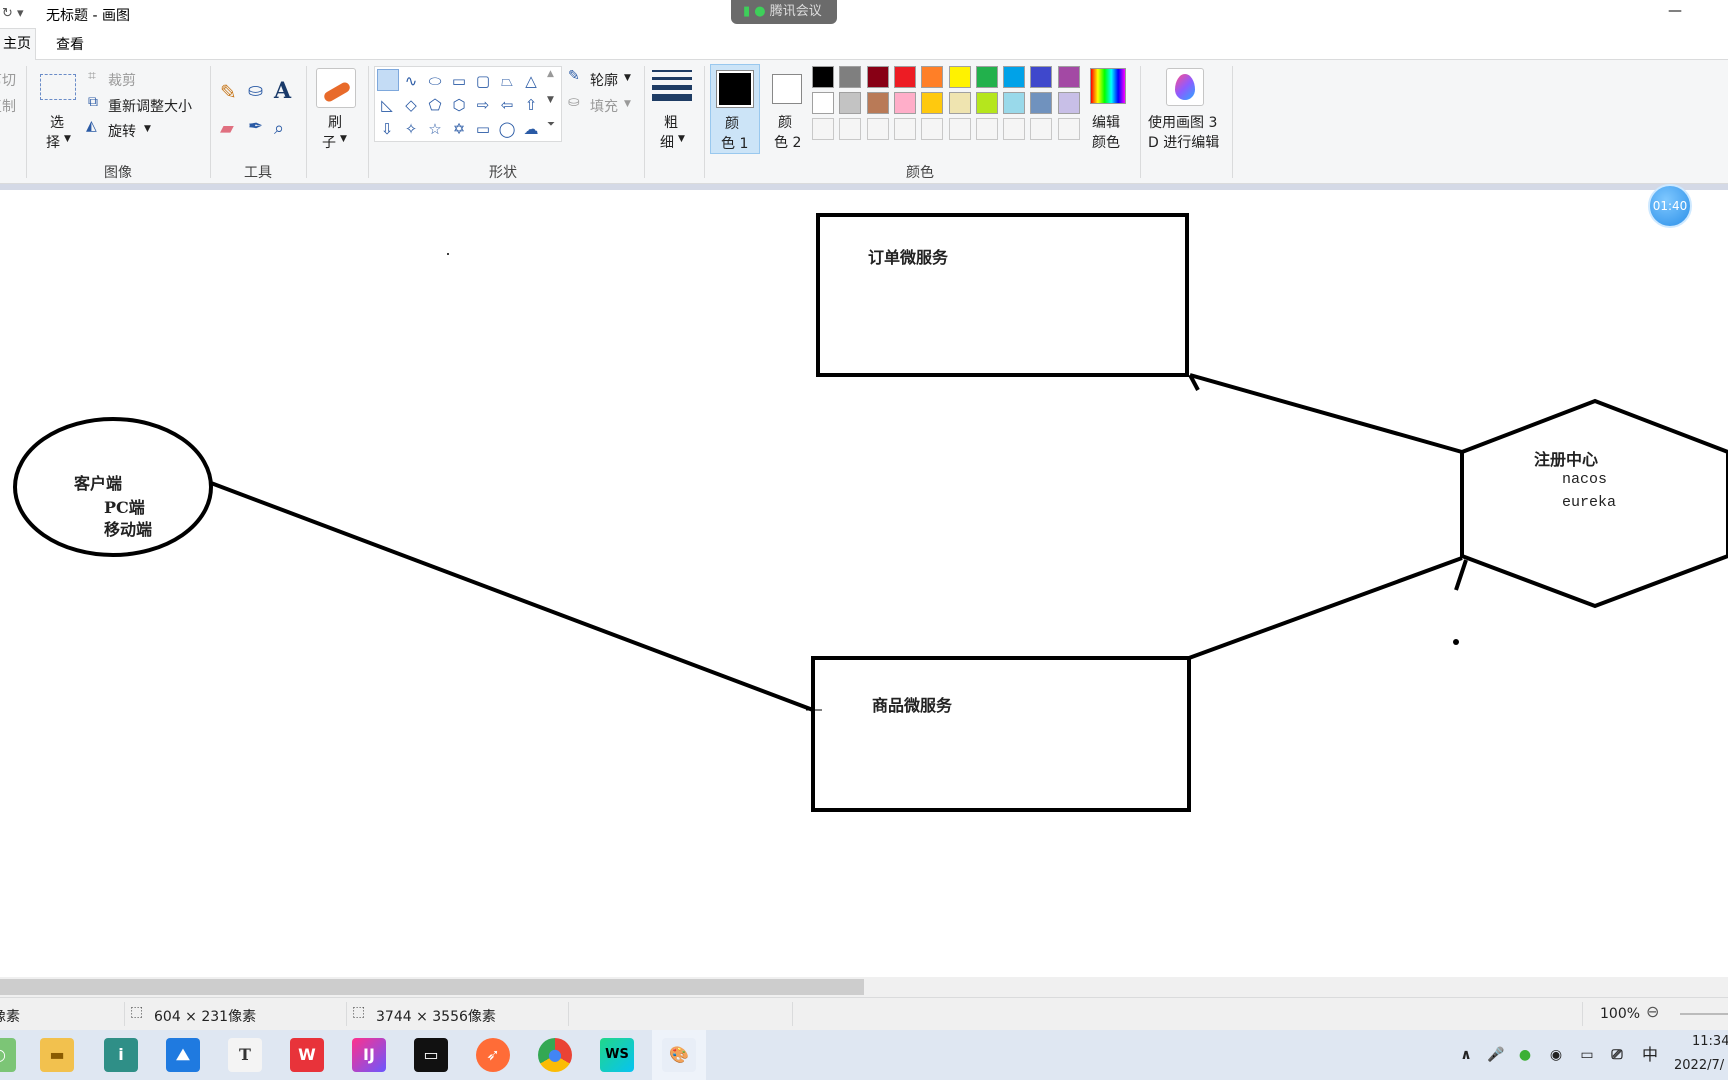  I want to click on lanxin-icon: ⛰, so click(183, 1055).